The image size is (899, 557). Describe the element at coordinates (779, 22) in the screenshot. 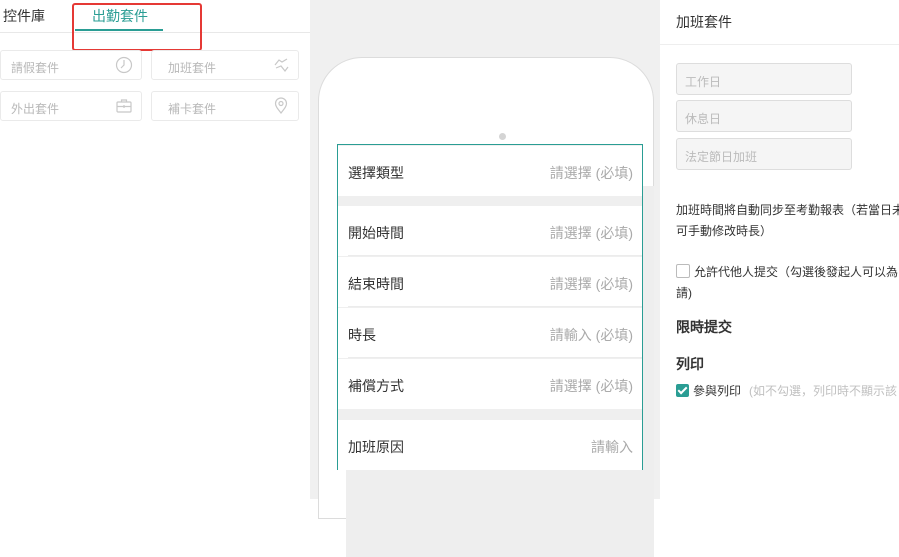

I see `settings-header: 加班套件` at that location.